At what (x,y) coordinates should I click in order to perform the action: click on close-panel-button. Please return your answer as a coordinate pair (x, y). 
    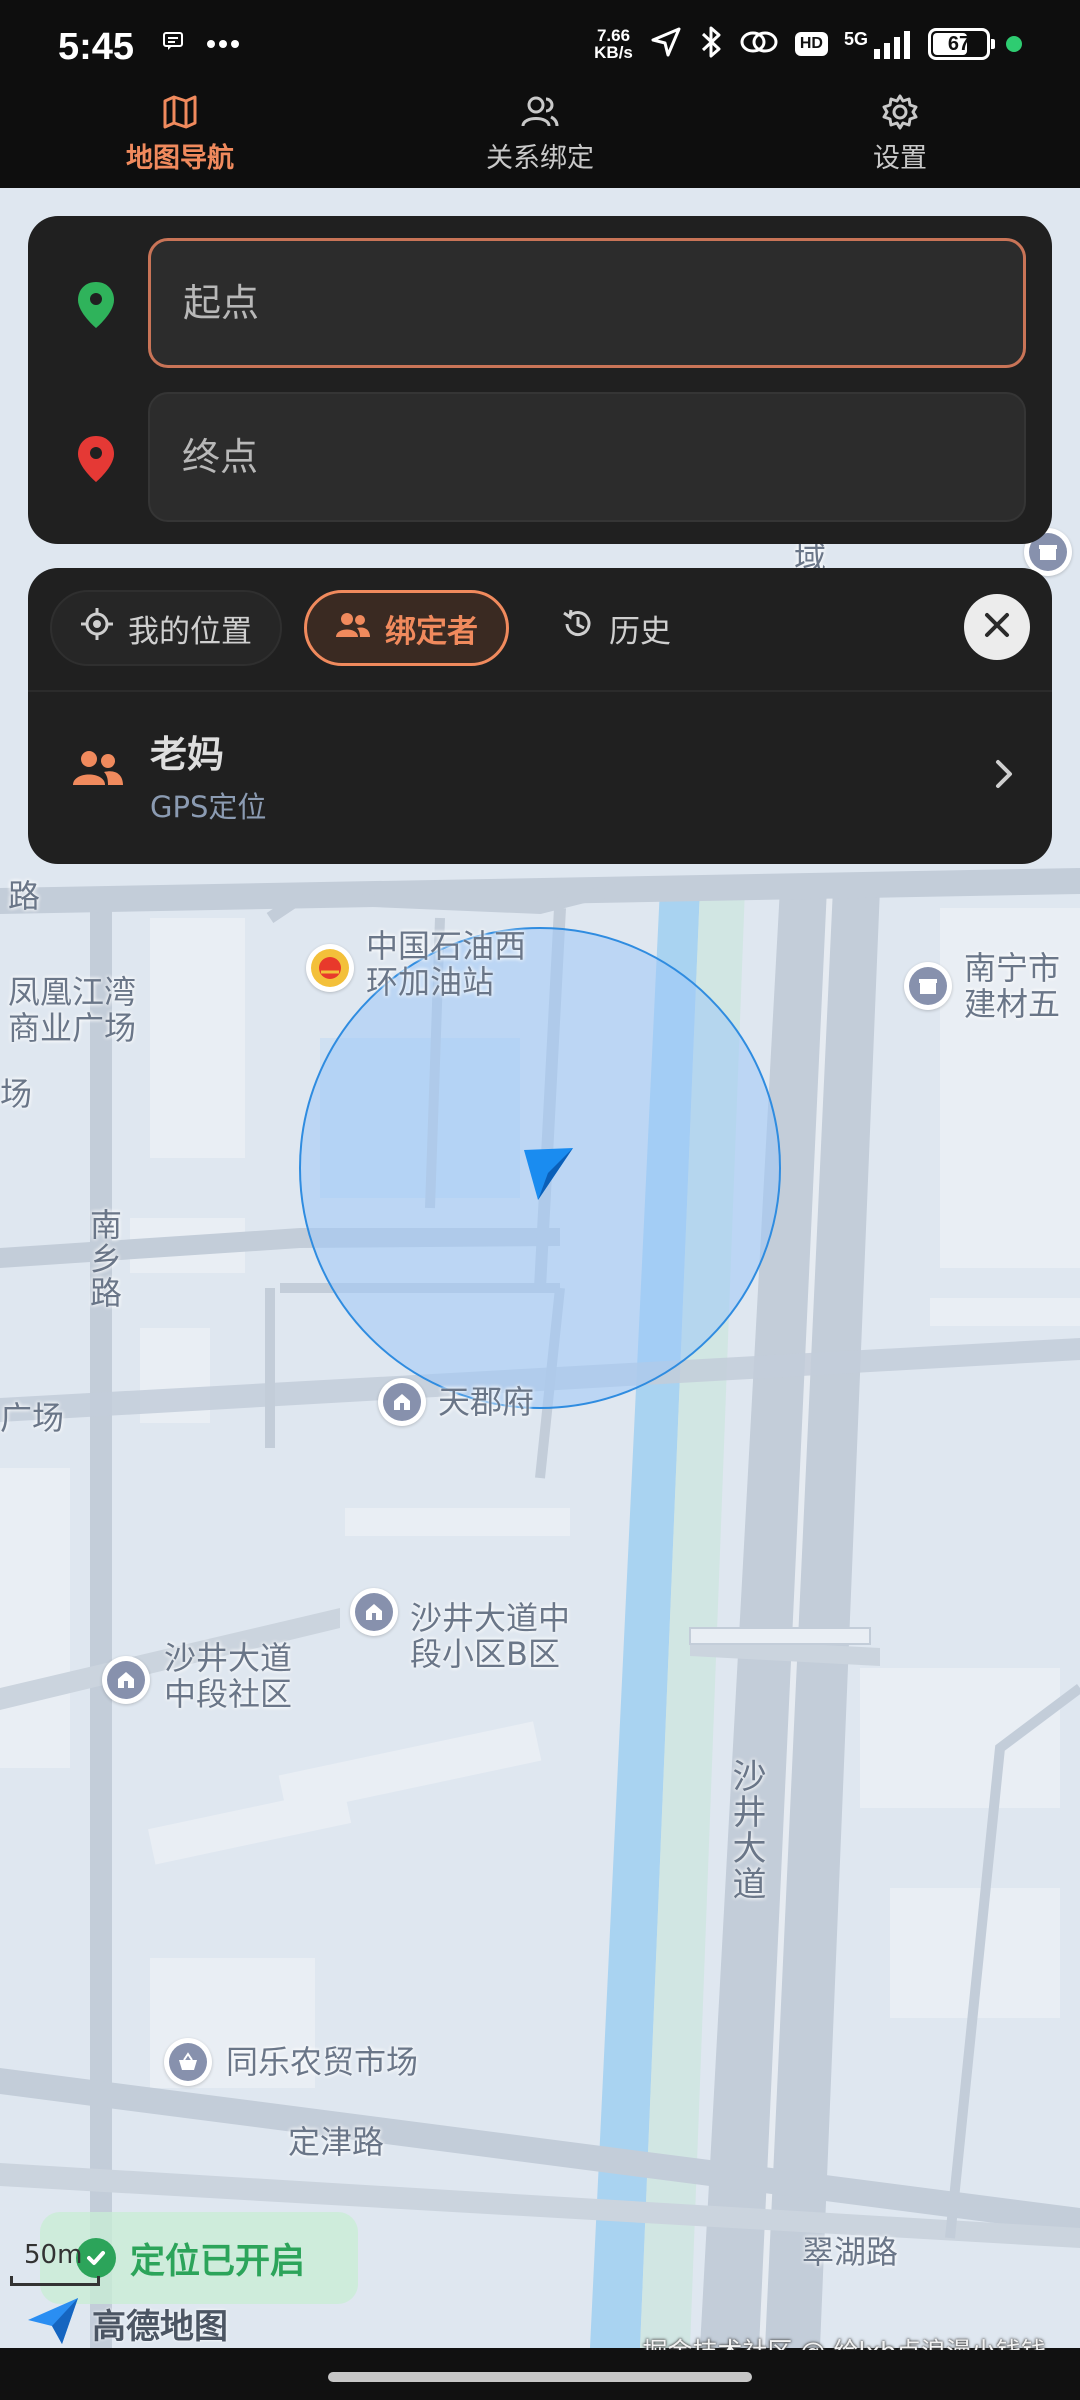
    Looking at the image, I should click on (997, 627).